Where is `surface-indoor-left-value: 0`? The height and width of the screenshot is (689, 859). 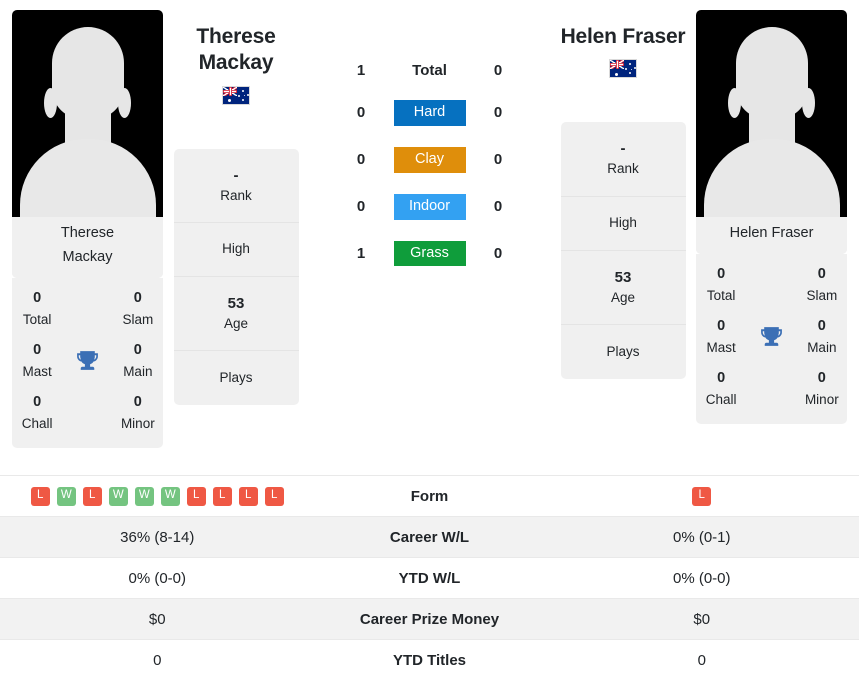 surface-indoor-left-value: 0 is located at coordinates (361, 207).